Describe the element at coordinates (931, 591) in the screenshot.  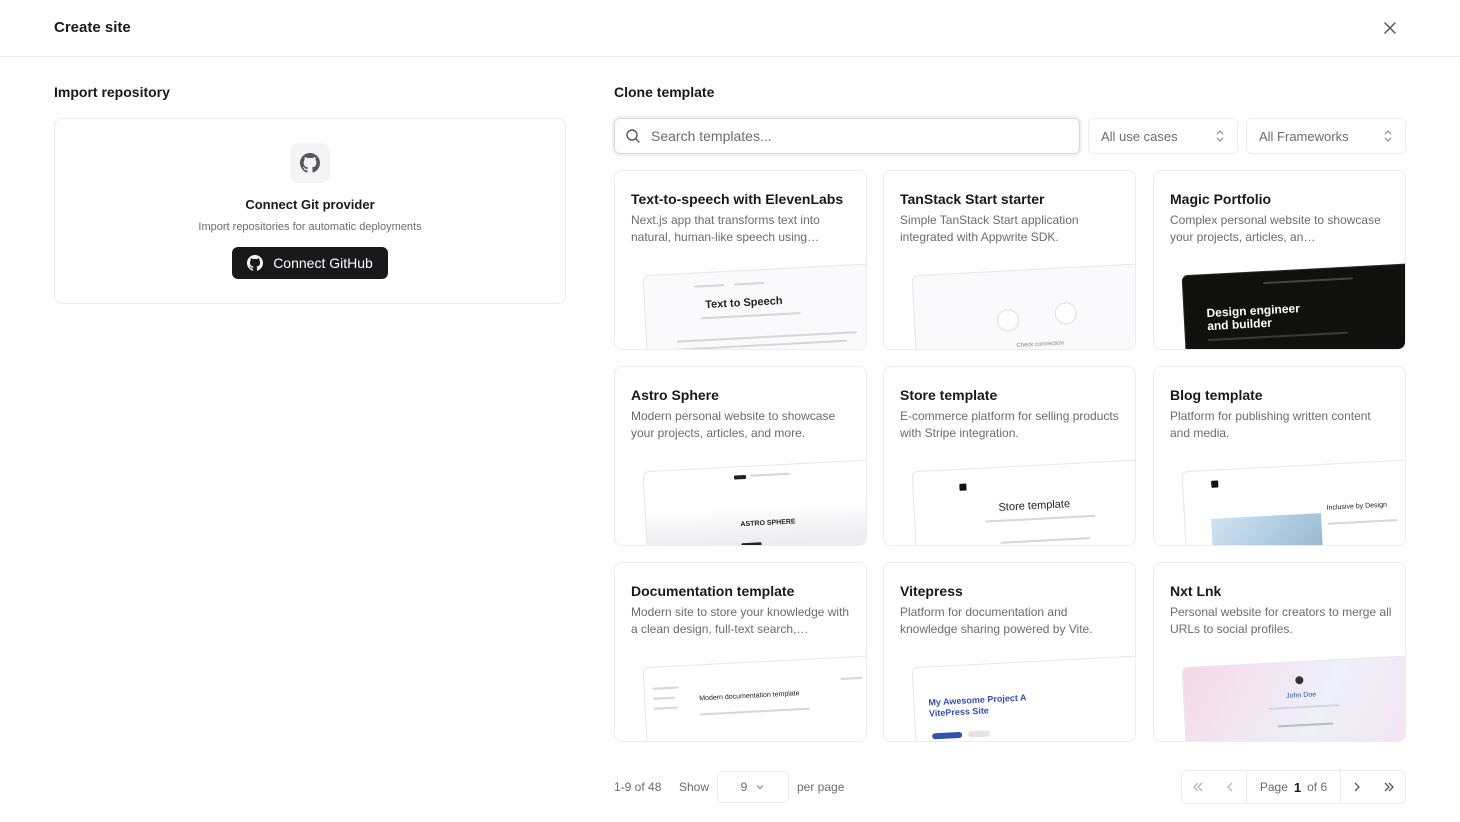
I see `template-card-title: Vitepress` at that location.